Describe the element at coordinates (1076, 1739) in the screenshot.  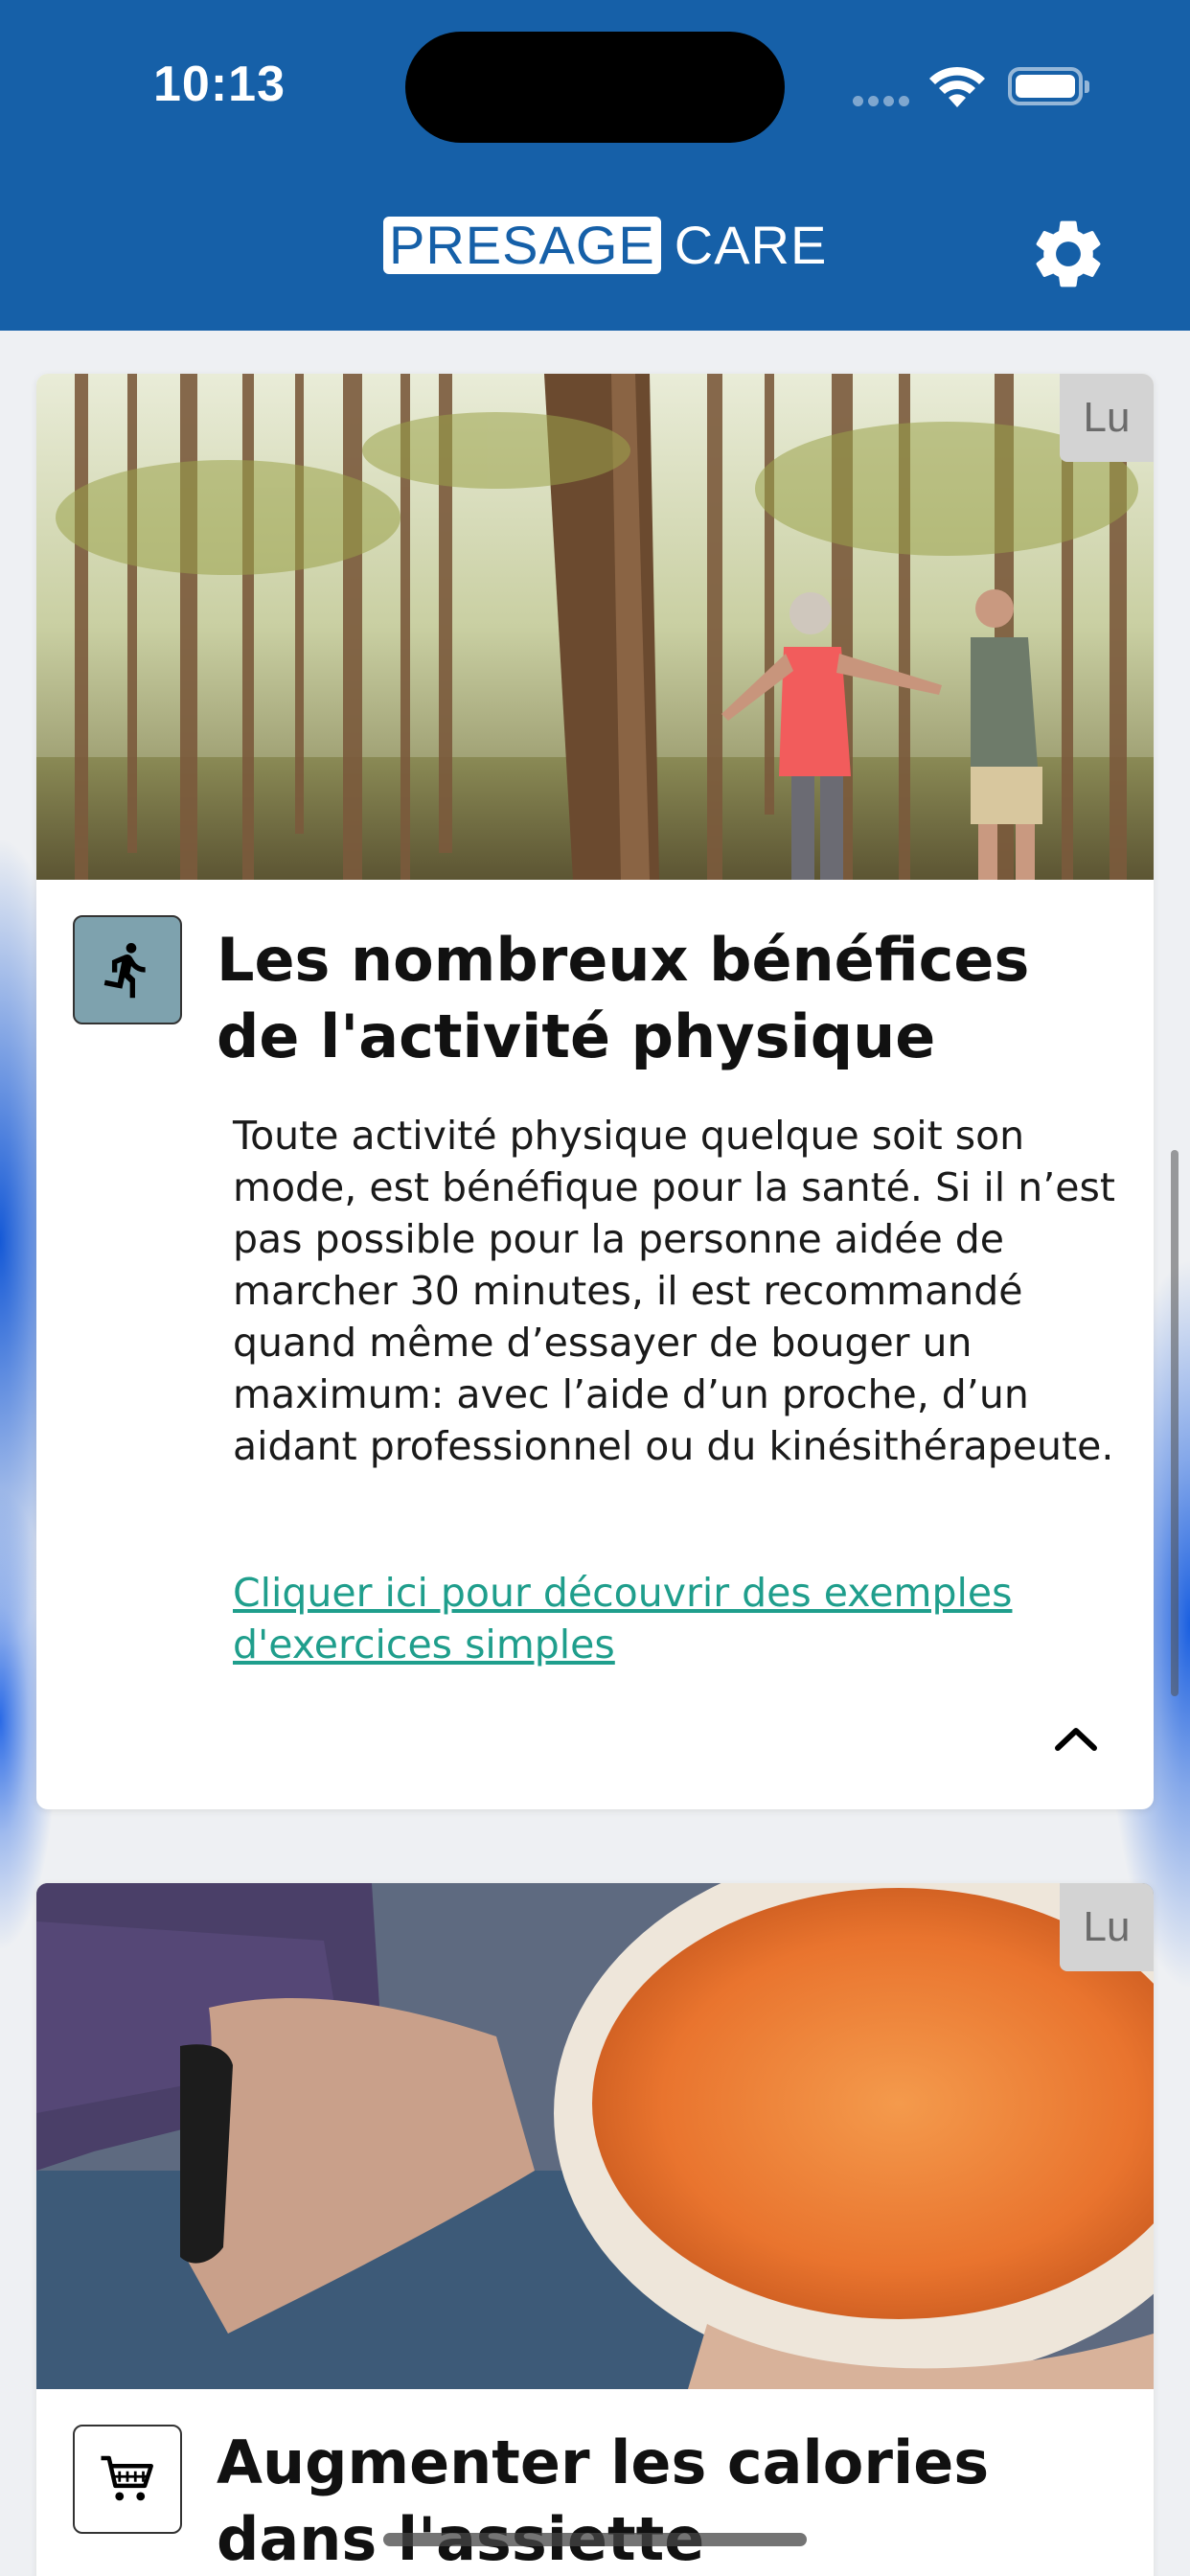
I see `chevron-up-icon` at that location.